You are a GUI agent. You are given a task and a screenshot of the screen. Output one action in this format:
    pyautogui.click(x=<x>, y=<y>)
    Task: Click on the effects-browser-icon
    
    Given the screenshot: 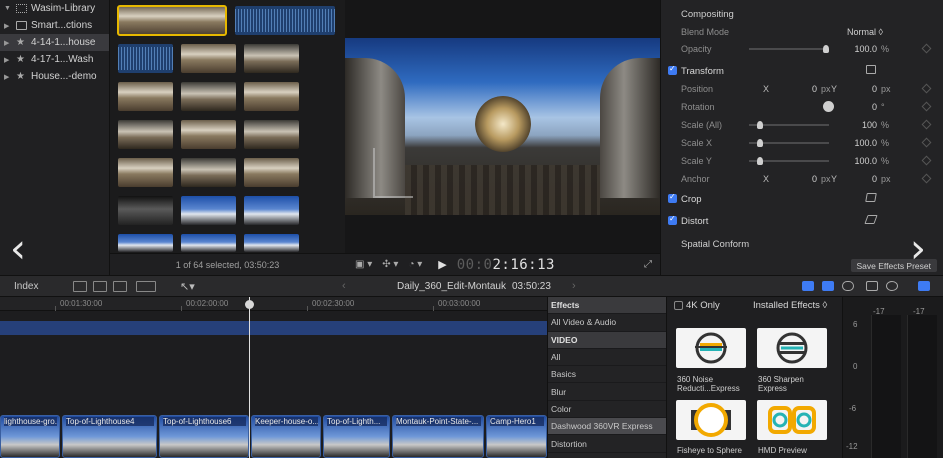 What is the action you would take?
    pyautogui.click(x=924, y=286)
    